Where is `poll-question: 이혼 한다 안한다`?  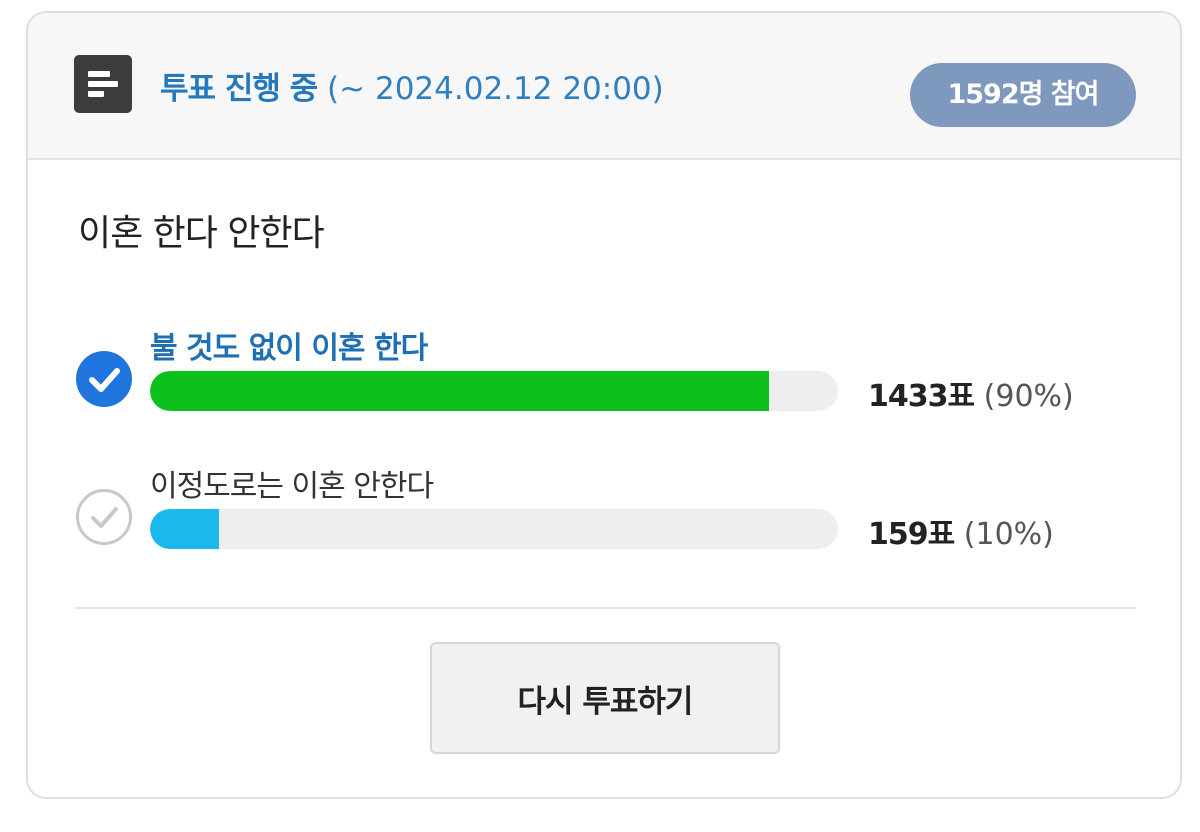
poll-question: 이혼 한다 안한다 is located at coordinates (201, 233).